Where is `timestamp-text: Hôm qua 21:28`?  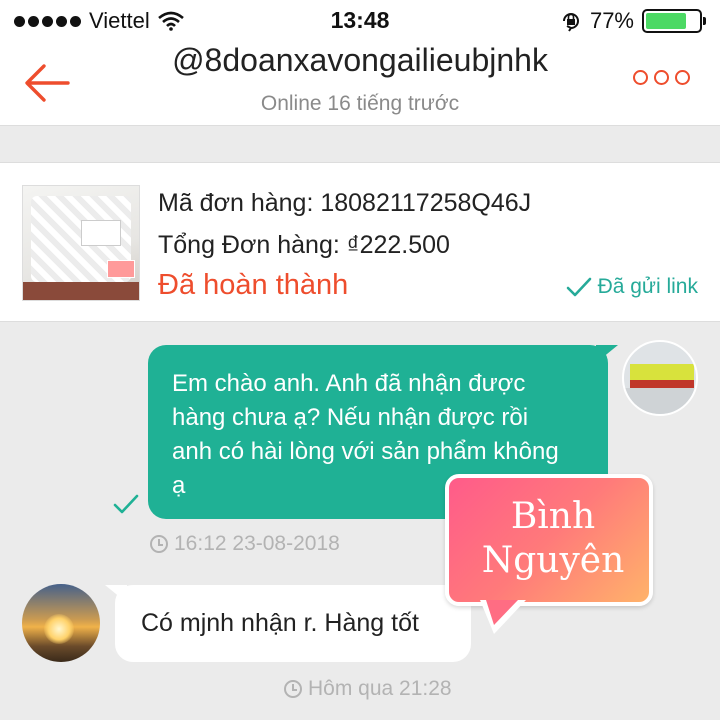
timestamp-text: Hôm qua 21:28 is located at coordinates (380, 688).